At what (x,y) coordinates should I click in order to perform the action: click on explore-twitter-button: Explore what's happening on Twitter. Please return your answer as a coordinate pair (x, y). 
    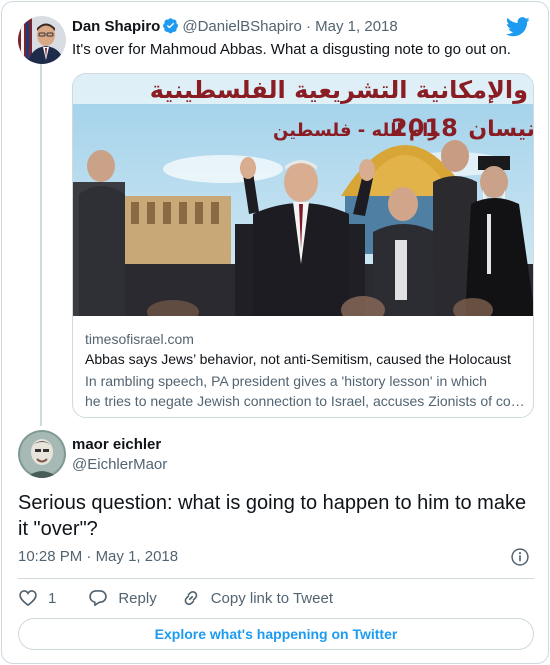
    Looking at the image, I should click on (276, 634).